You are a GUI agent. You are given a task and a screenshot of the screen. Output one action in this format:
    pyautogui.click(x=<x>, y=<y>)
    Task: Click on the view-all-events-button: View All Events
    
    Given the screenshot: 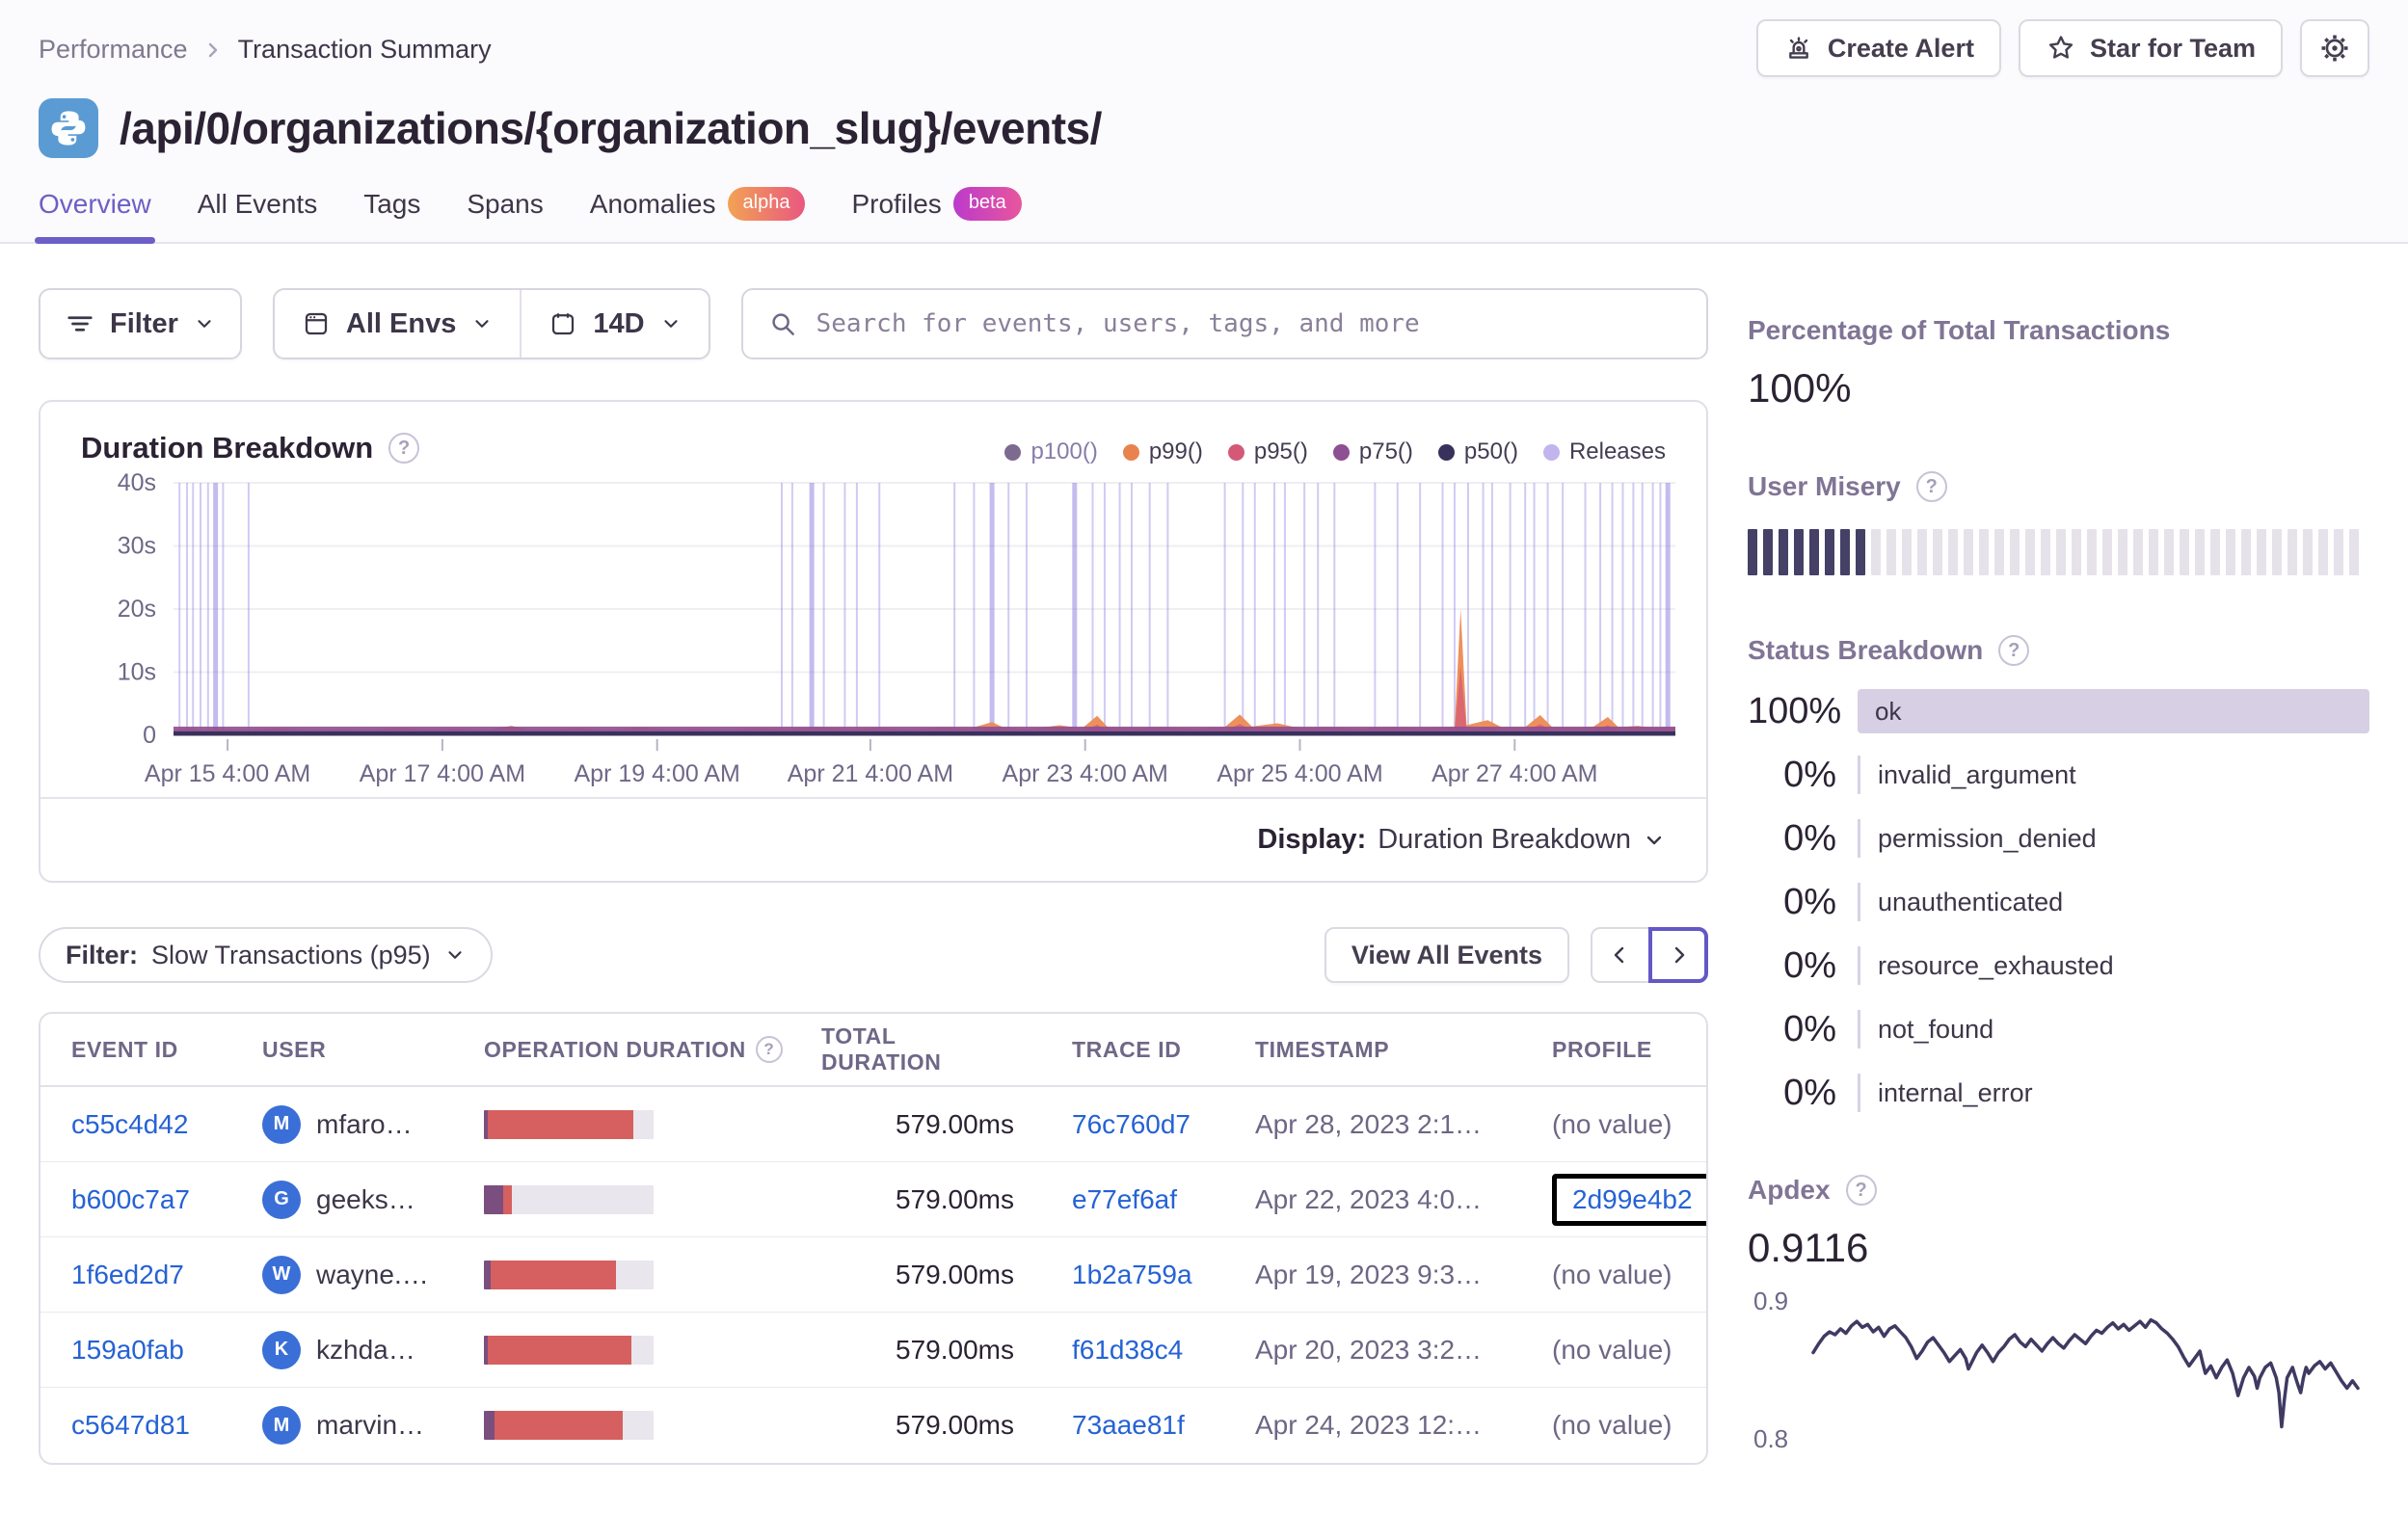 What is the action you would take?
    pyautogui.click(x=1446, y=955)
    